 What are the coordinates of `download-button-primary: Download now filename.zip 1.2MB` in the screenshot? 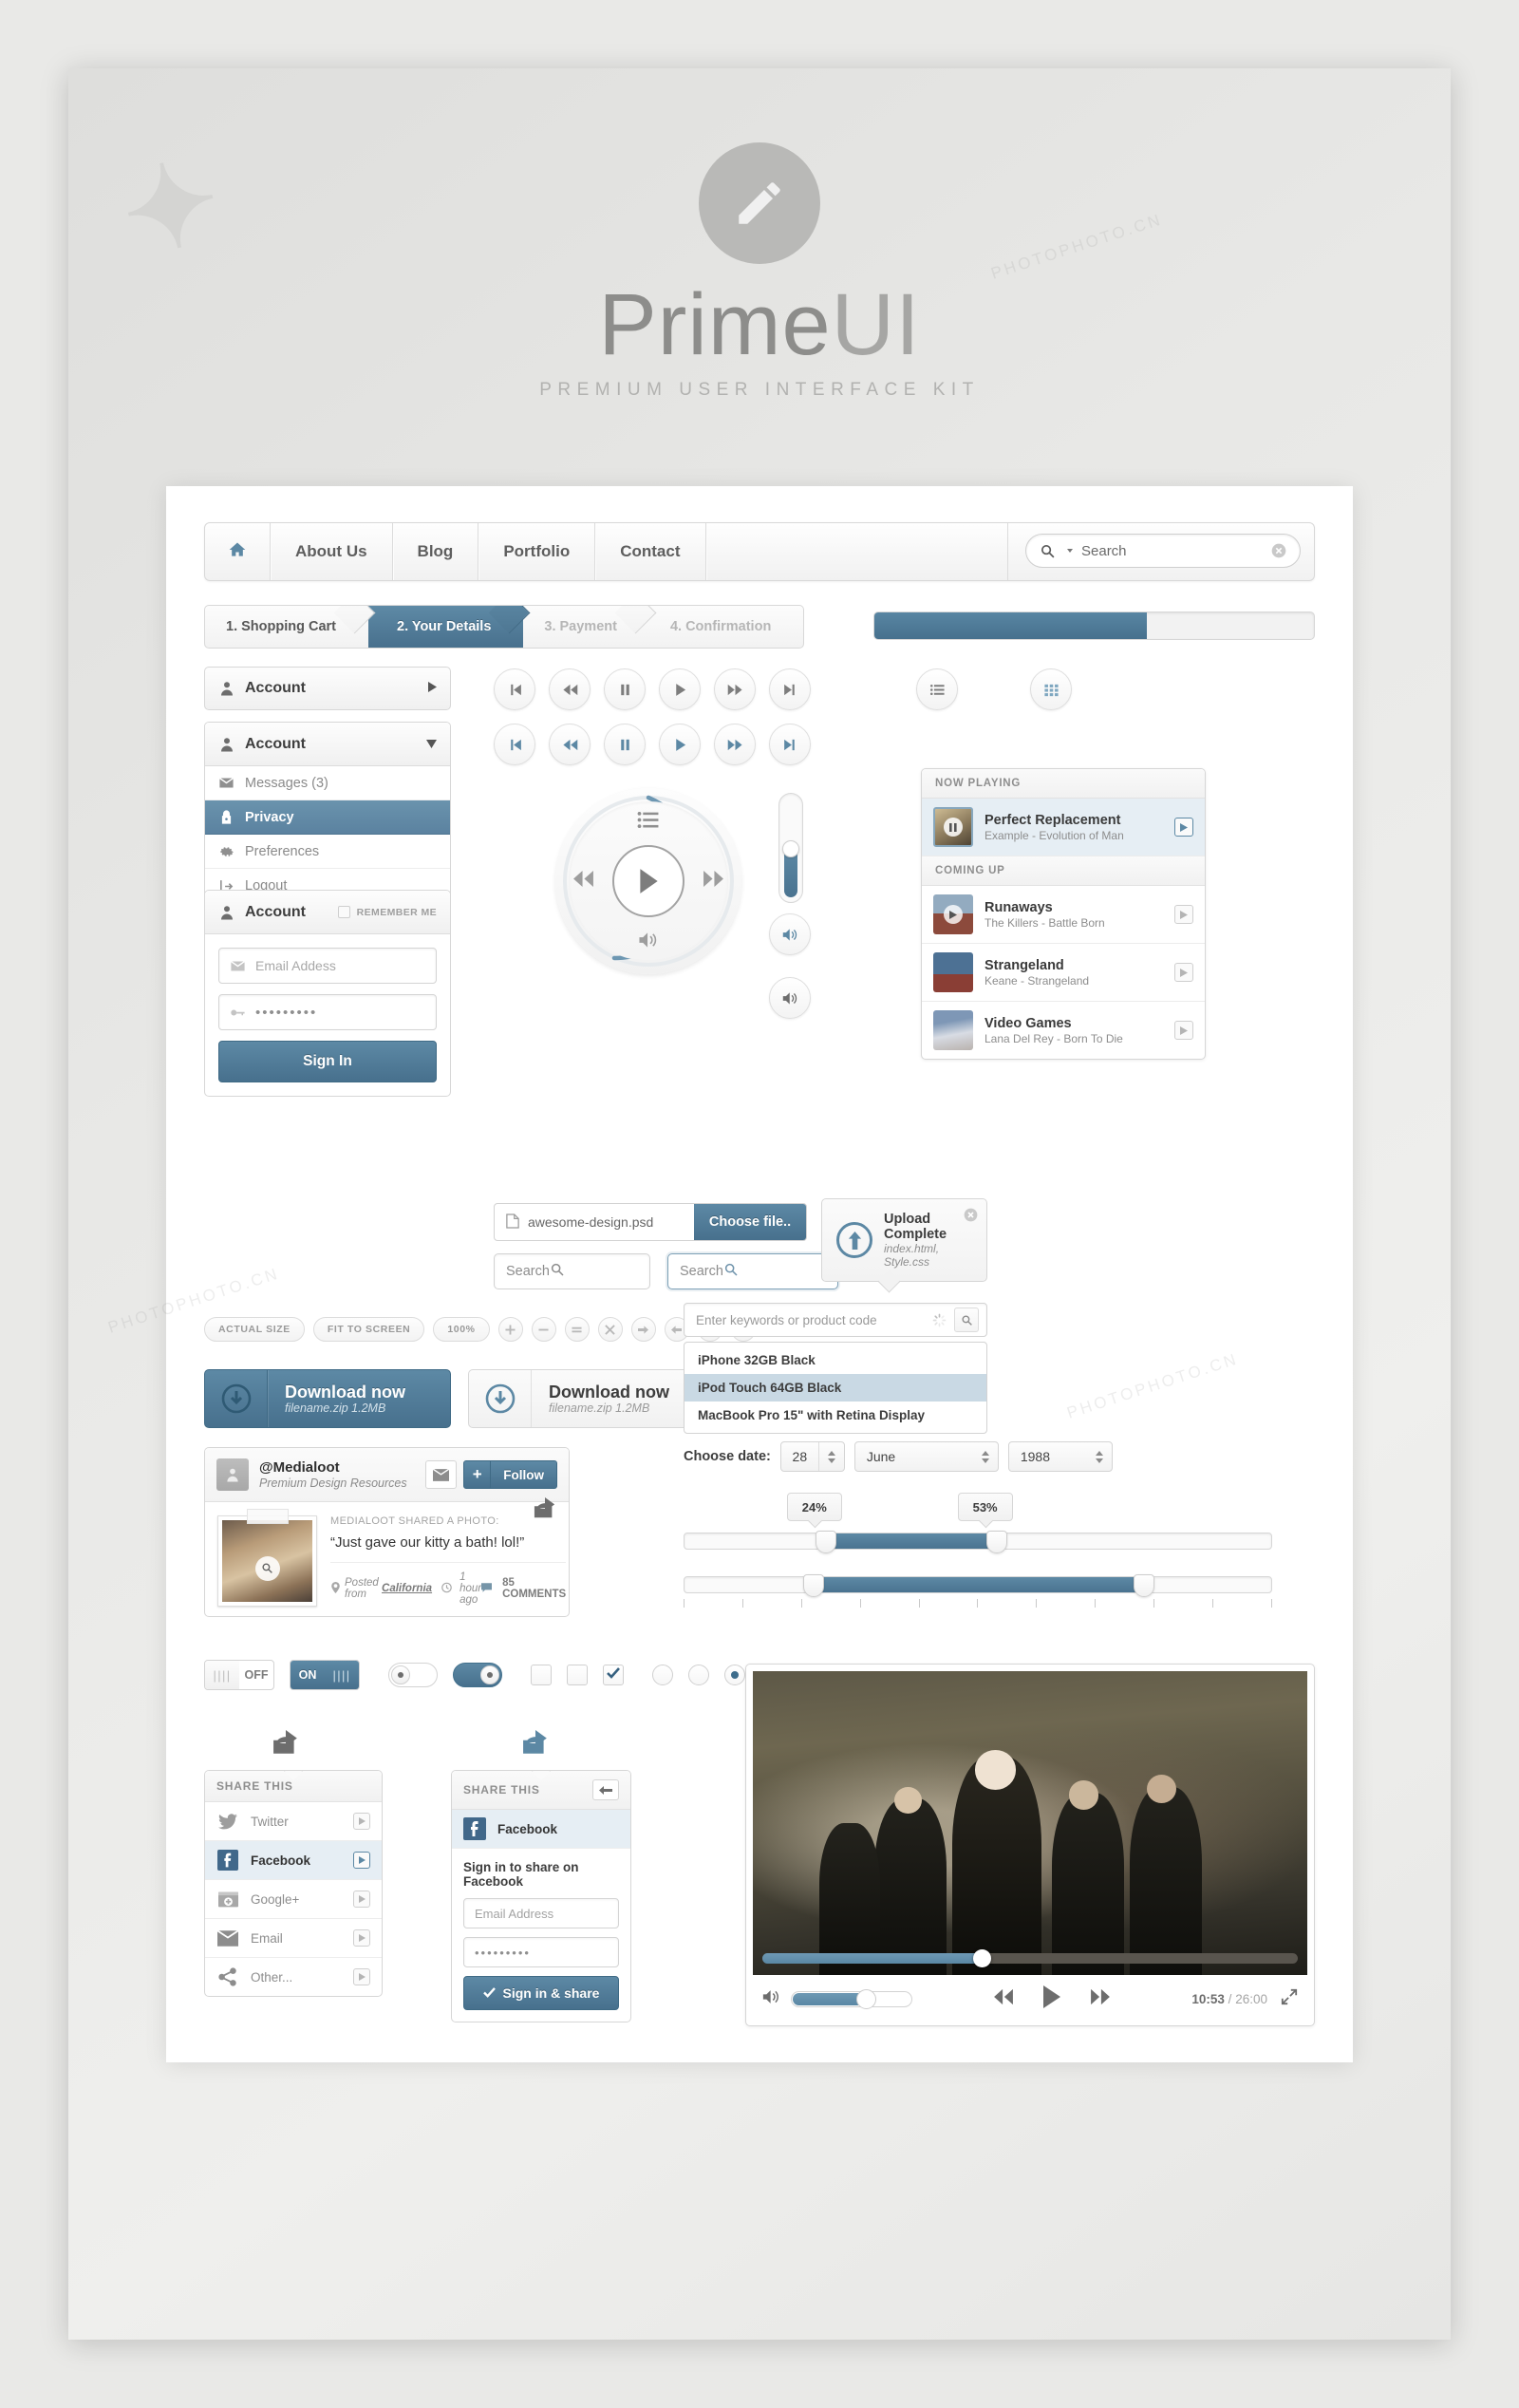 It's located at (327, 1398).